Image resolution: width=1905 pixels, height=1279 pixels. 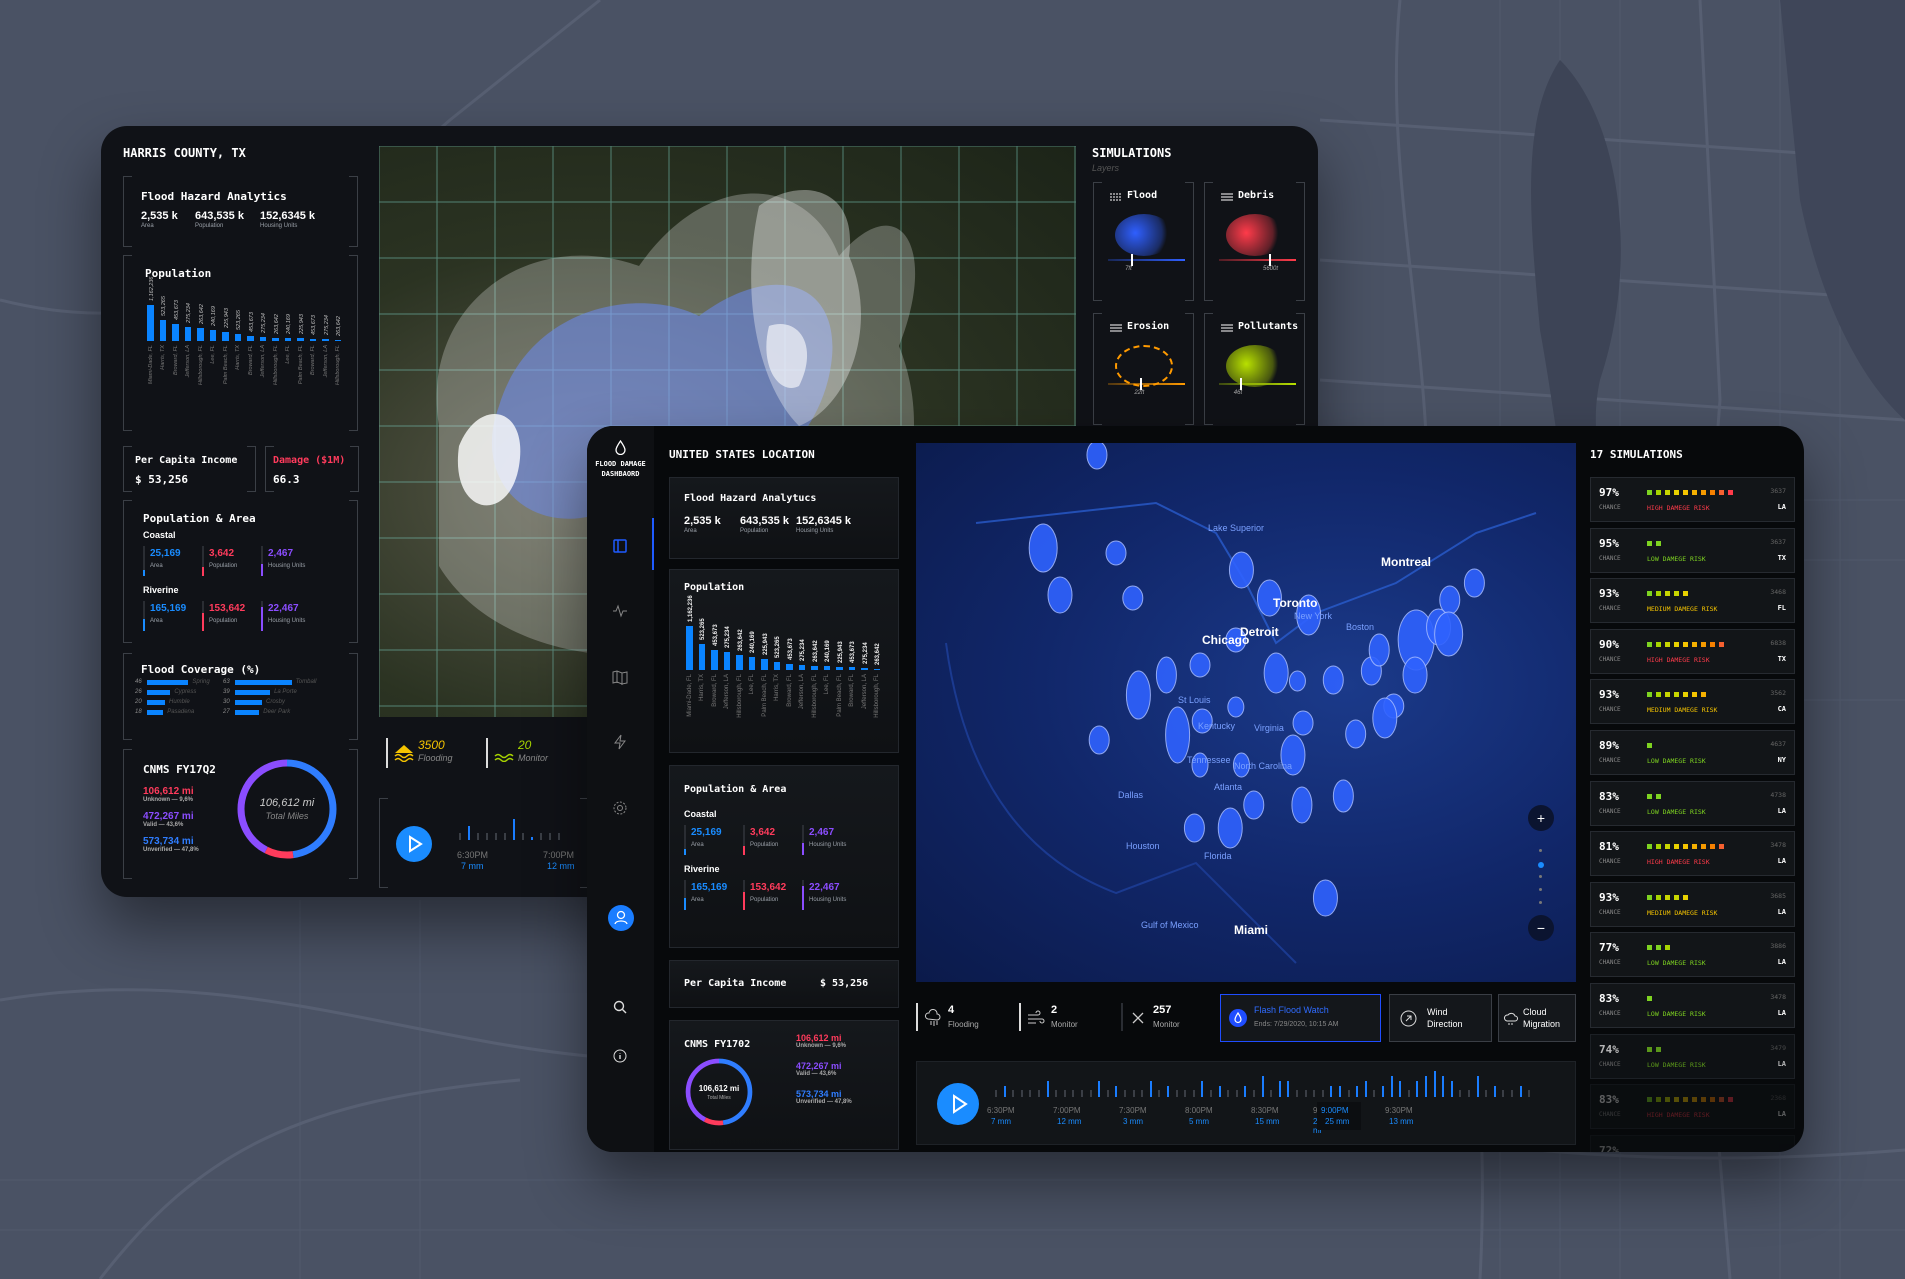 What do you see at coordinates (1692, 651) in the screenshot?
I see `simulation-card: 90% CHANCE HIGH DAMEGE RISK 6838 TX` at bounding box center [1692, 651].